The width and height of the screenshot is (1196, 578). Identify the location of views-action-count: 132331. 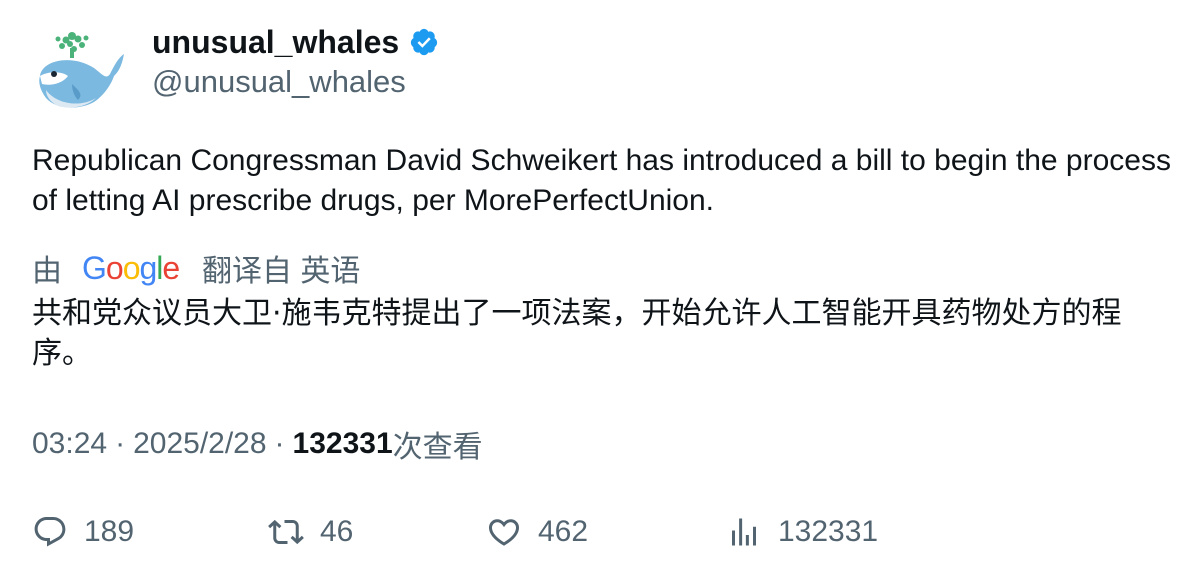
(828, 531).